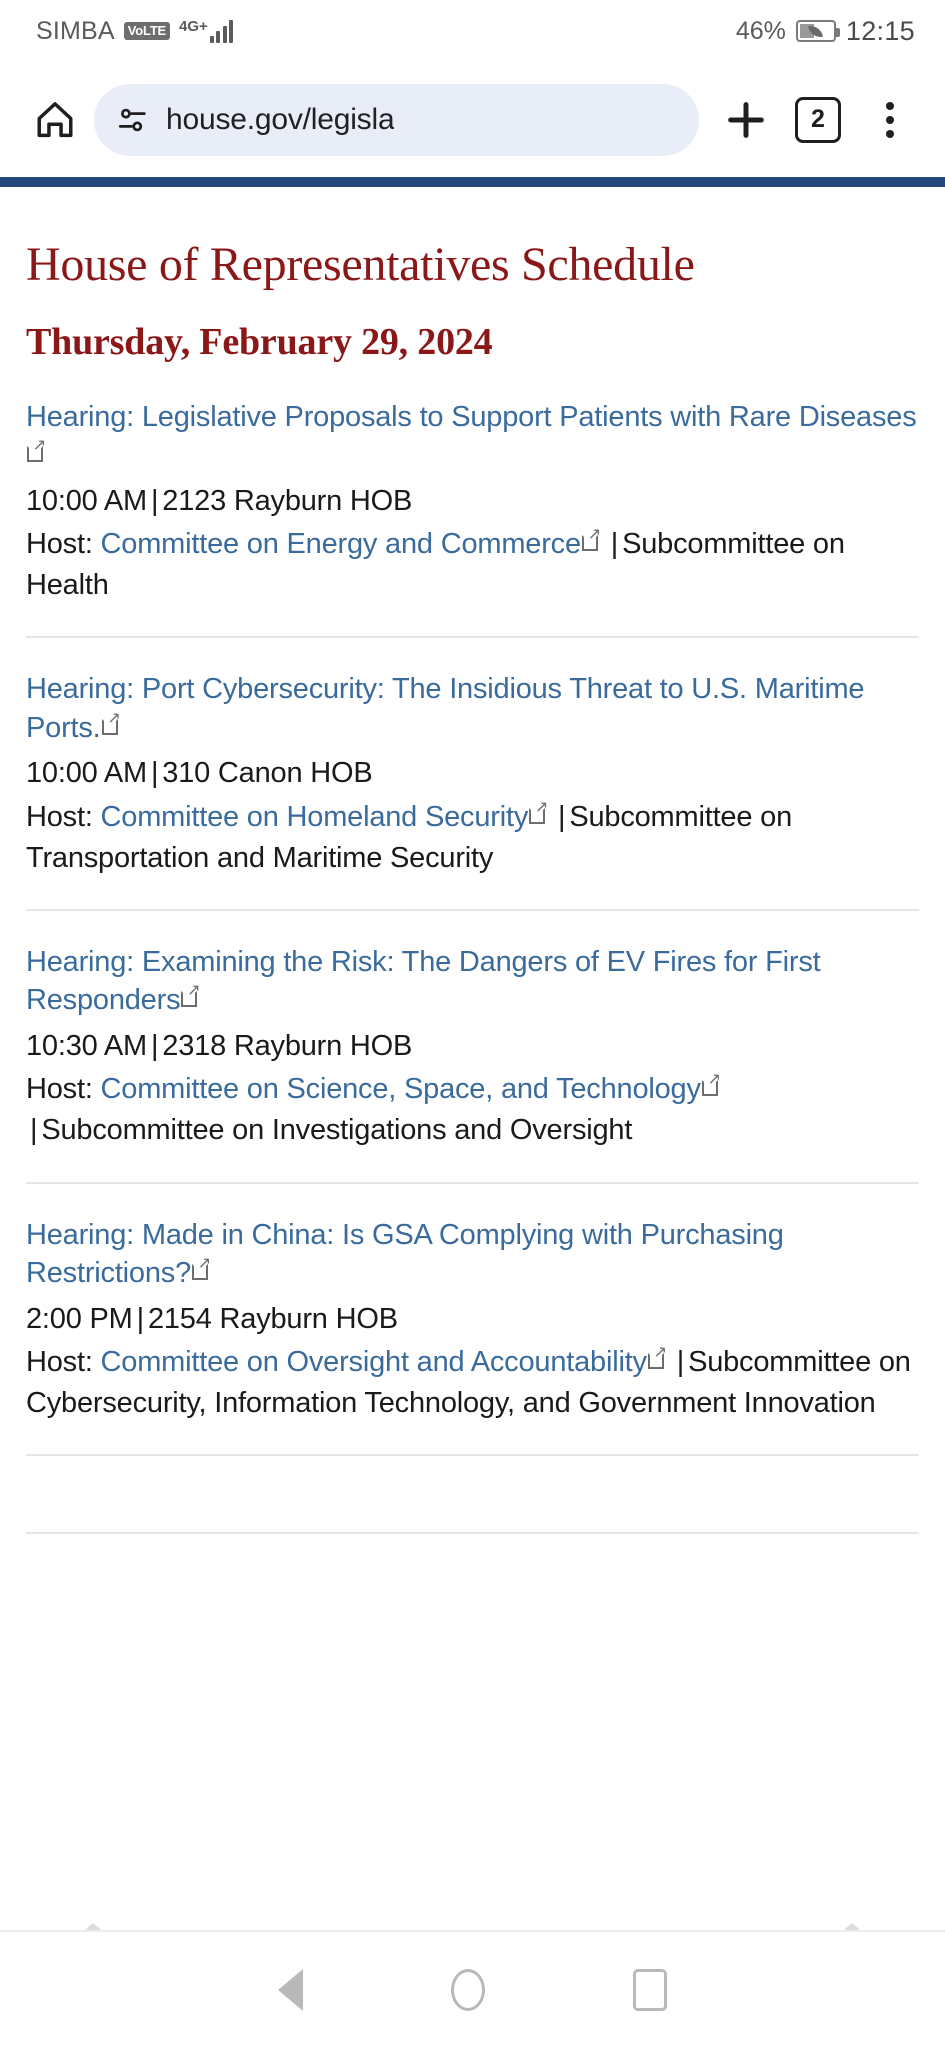 The width and height of the screenshot is (945, 2048). What do you see at coordinates (86, 1046) in the screenshot?
I see `event-time: 10:30 AM` at bounding box center [86, 1046].